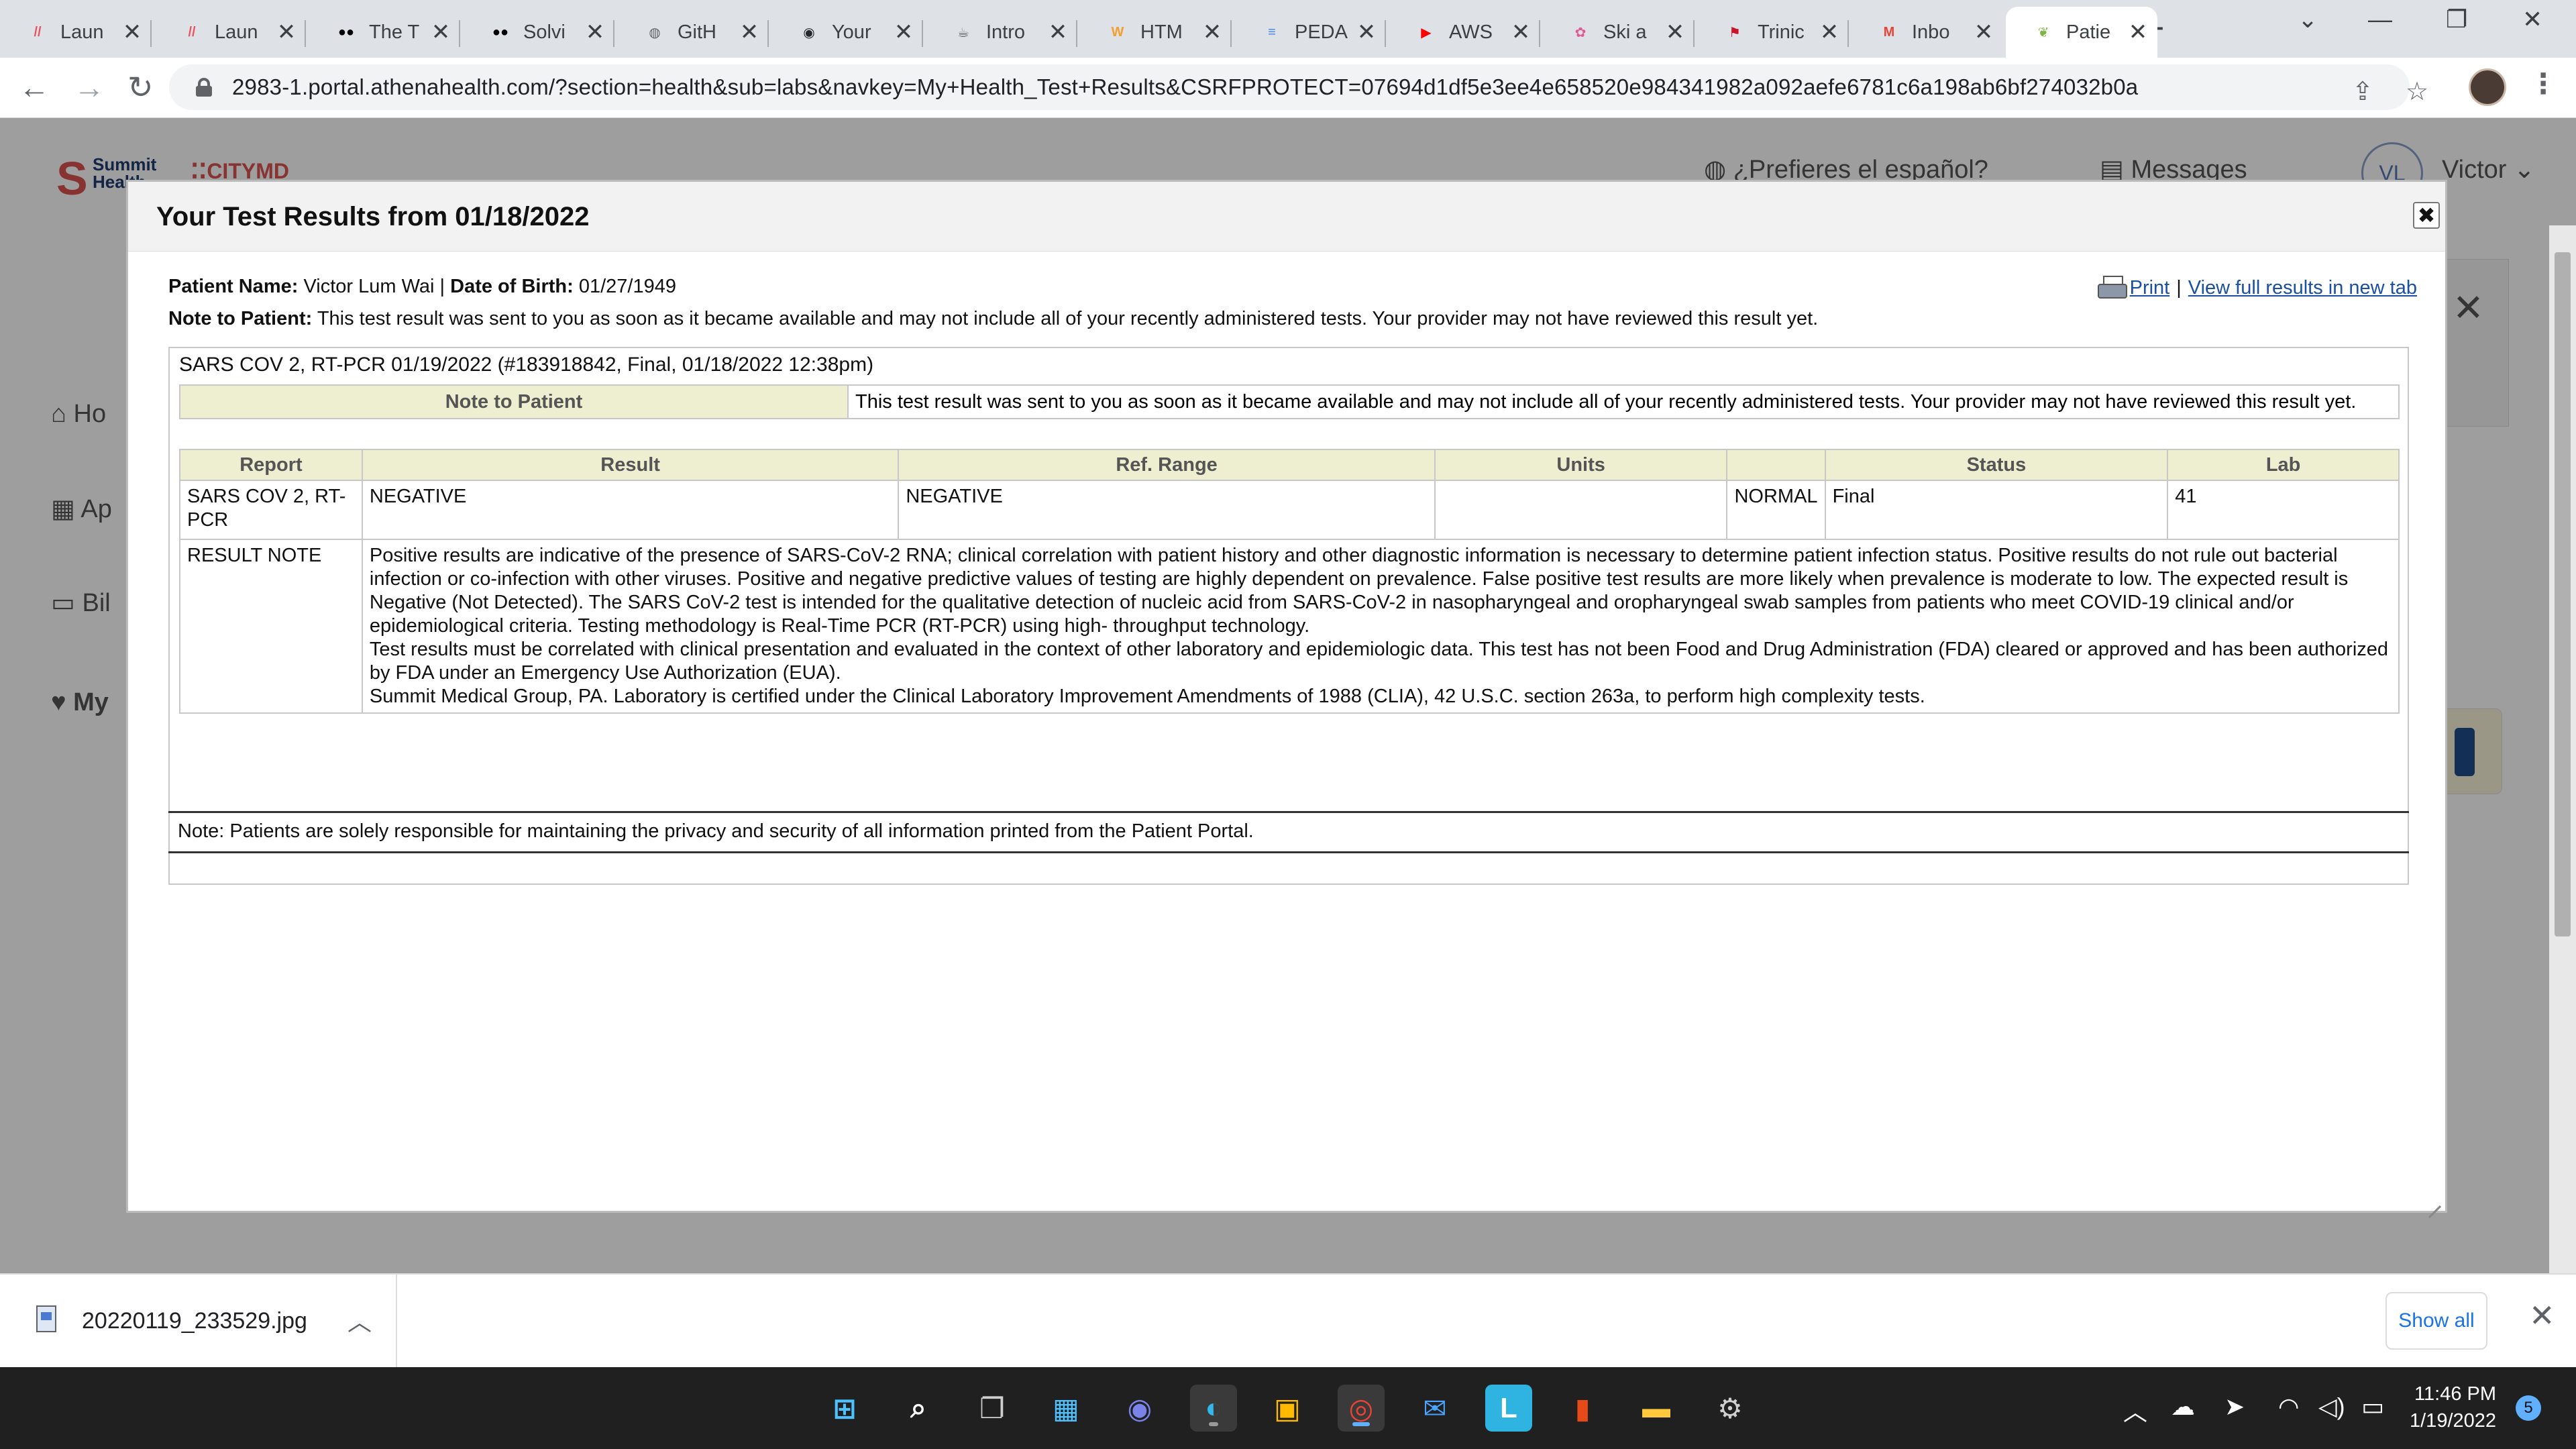 This screenshot has height=1449, width=2576. What do you see at coordinates (992, 1408) in the screenshot?
I see `task-view-icon: ❐` at bounding box center [992, 1408].